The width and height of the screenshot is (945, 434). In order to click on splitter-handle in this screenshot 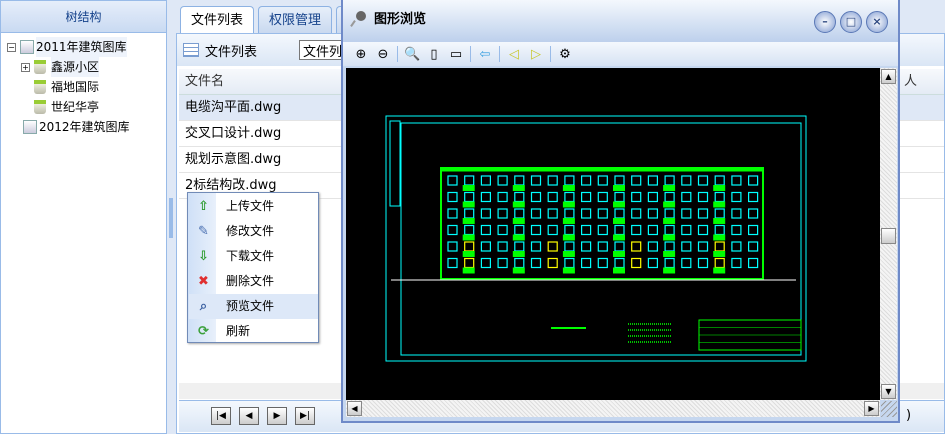, I will do `click(171, 218)`.